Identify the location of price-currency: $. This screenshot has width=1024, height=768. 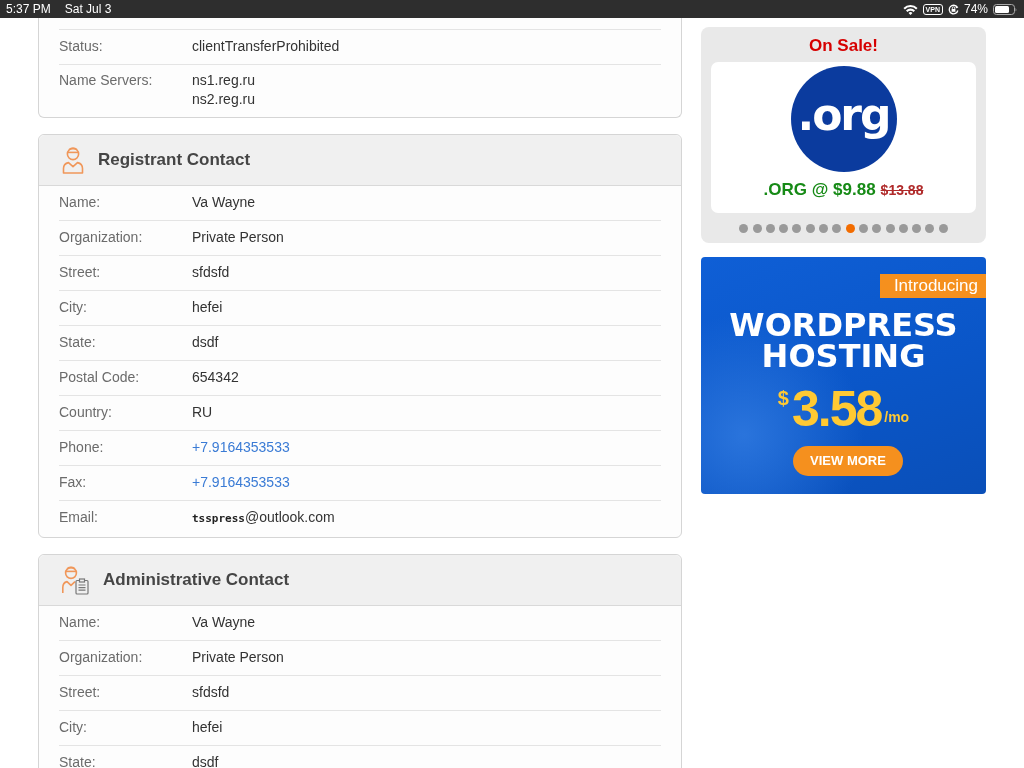
(783, 398).